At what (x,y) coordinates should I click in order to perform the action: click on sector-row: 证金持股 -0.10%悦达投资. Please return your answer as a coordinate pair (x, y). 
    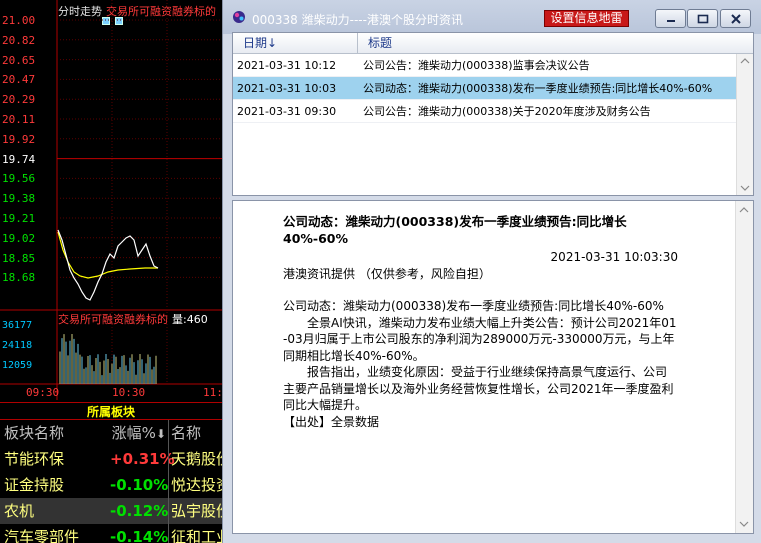
    Looking at the image, I should click on (111, 485).